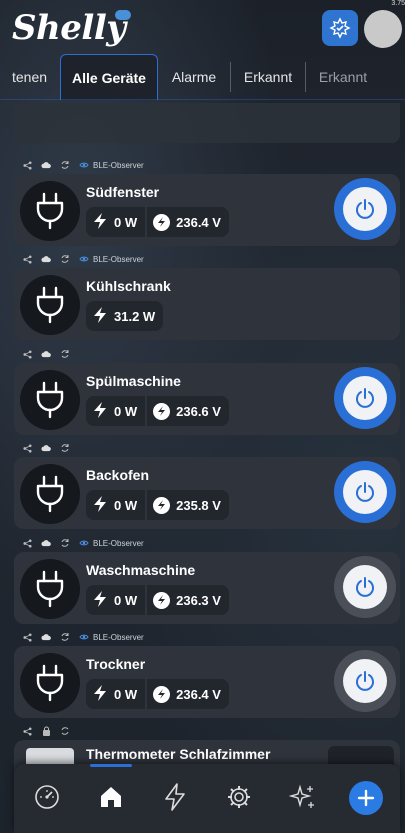 The width and height of the screenshot is (405, 833). Describe the element at coordinates (157, 411) in the screenshot. I see `device-metrics: 0 W 236.6 V` at that location.